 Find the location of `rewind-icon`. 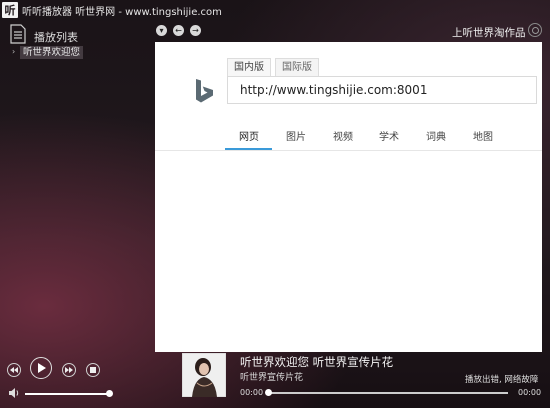

rewind-icon is located at coordinates (14, 370).